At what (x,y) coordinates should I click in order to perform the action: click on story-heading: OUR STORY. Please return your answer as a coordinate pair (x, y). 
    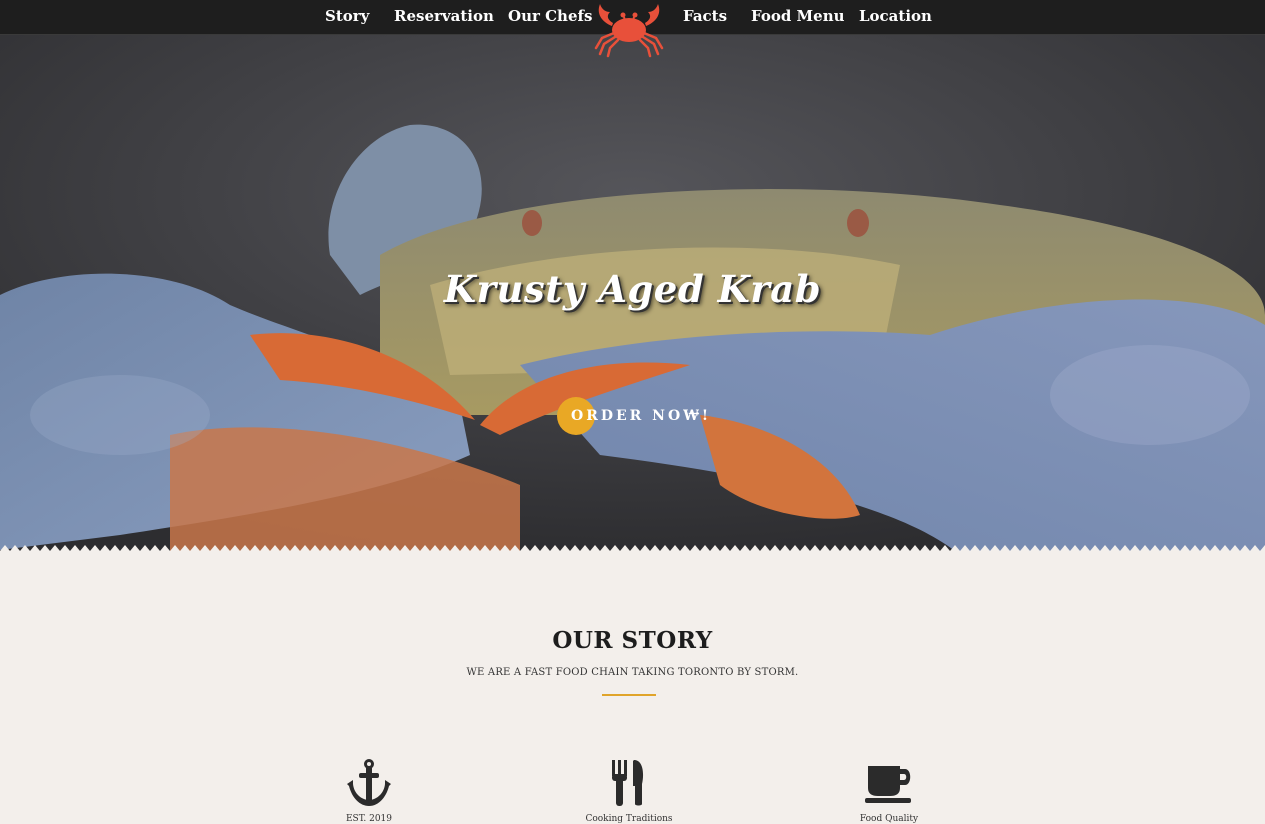
    Looking at the image, I should click on (632, 640).